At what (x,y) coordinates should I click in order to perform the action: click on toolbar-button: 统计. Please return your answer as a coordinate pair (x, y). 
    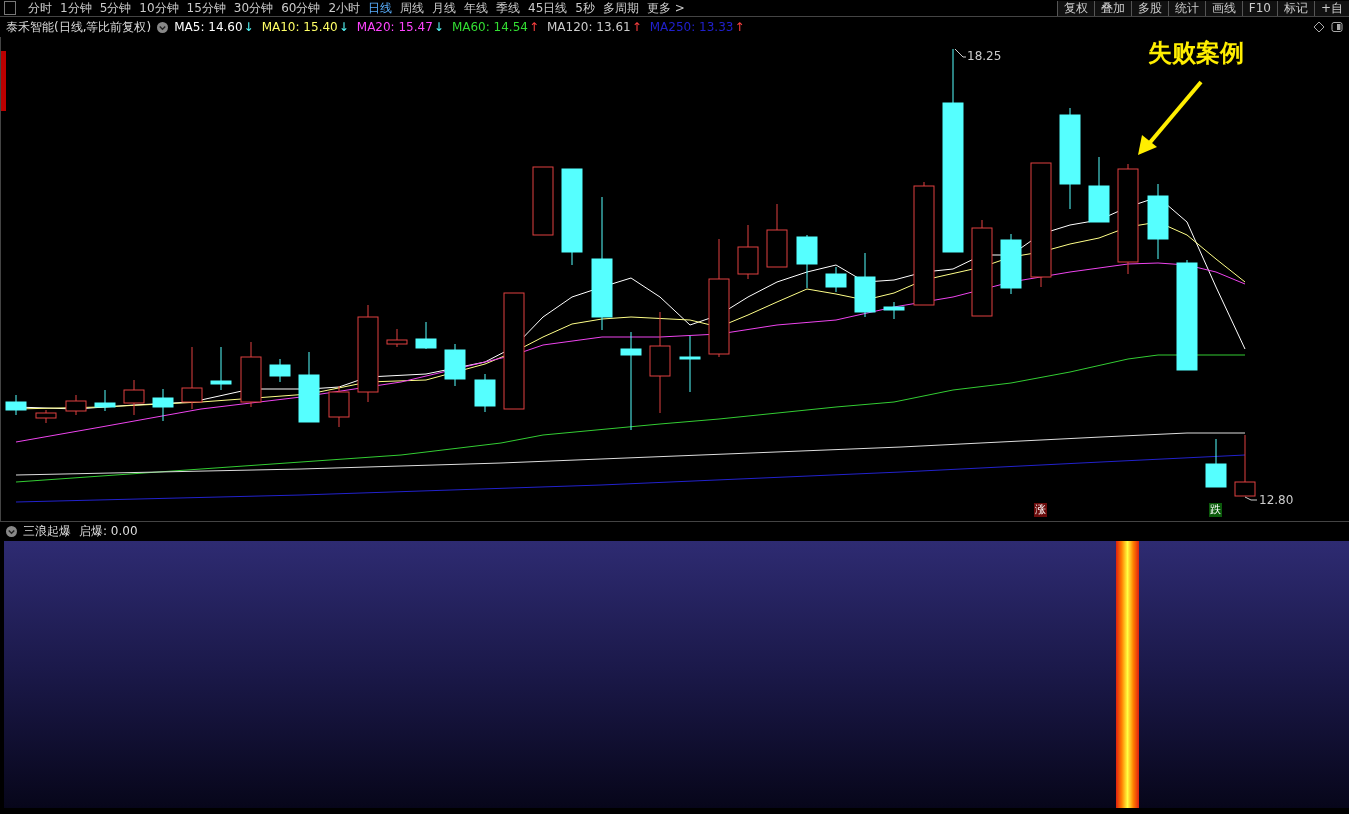
    Looking at the image, I should click on (1186, 8).